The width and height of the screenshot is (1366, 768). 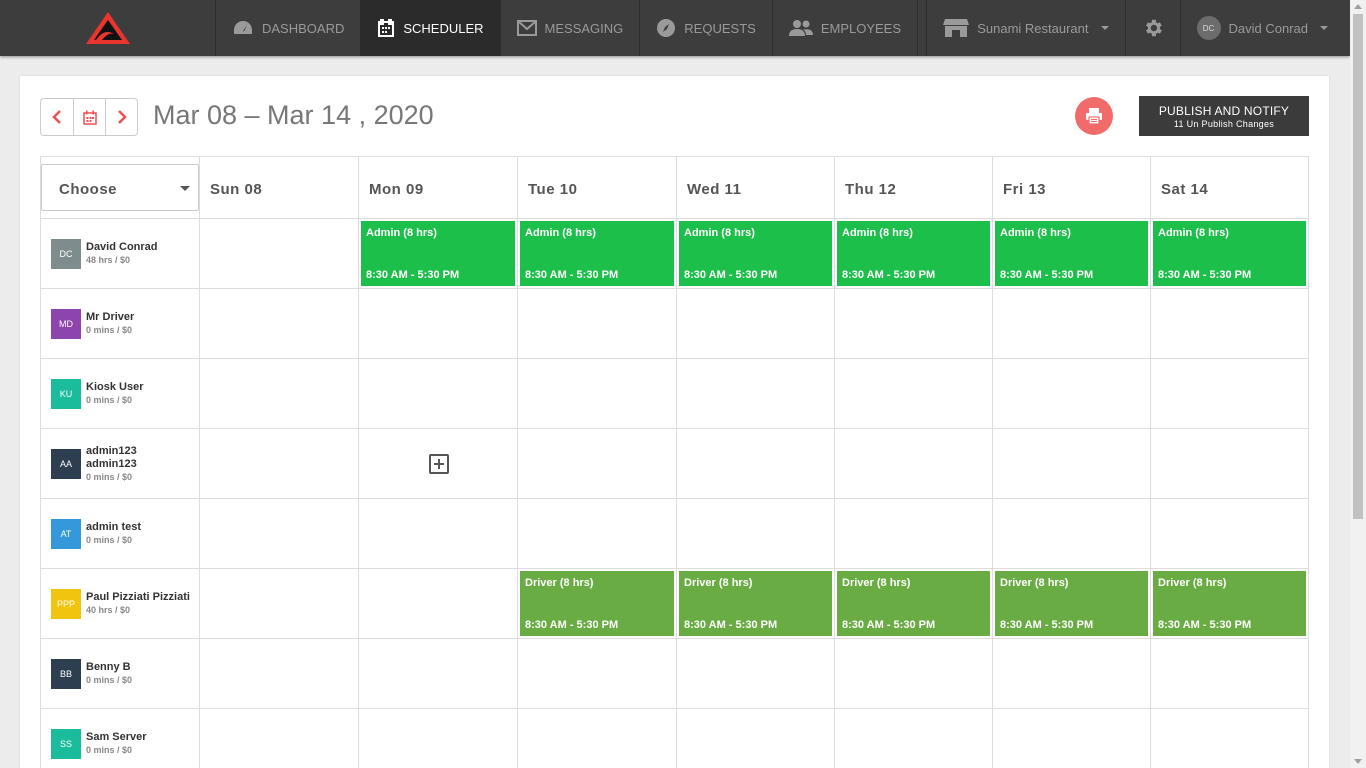 What do you see at coordinates (120, 603) in the screenshot?
I see `employee-info: PPP Paul Pizziati Pizziati 40 hrs / $0` at bounding box center [120, 603].